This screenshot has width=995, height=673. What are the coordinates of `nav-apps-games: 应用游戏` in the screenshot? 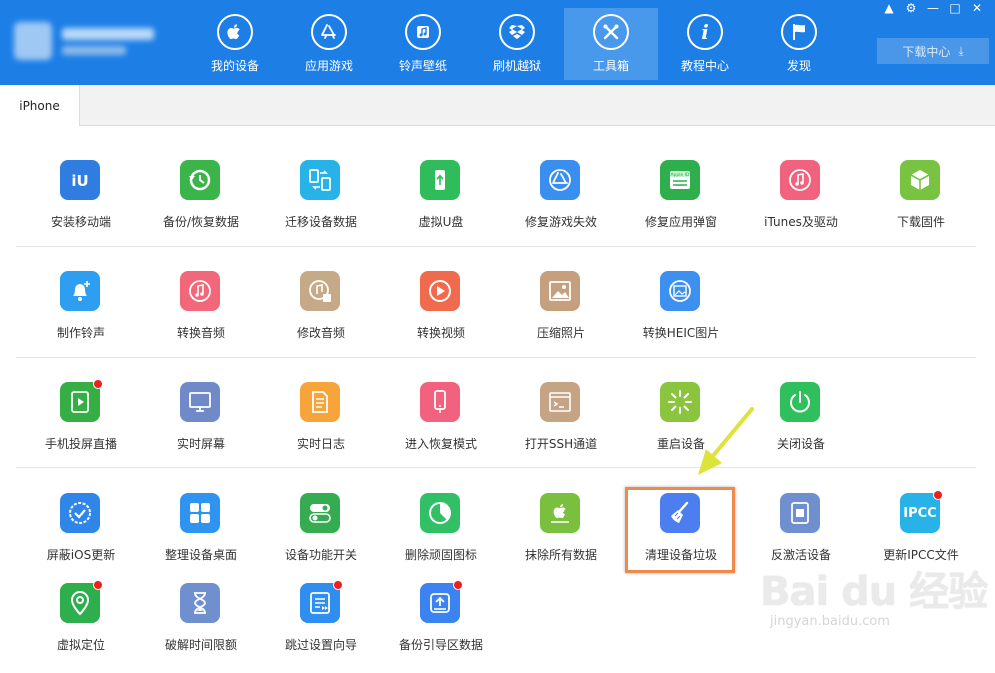 It's located at (329, 44).